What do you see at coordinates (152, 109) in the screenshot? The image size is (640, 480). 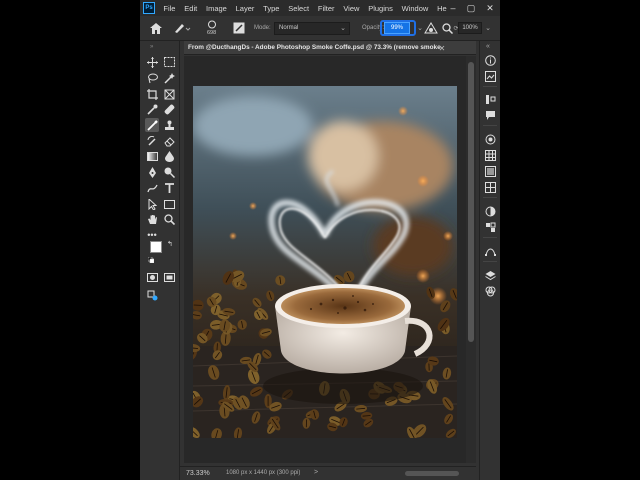 I see `eyedropper-tool-icon` at bounding box center [152, 109].